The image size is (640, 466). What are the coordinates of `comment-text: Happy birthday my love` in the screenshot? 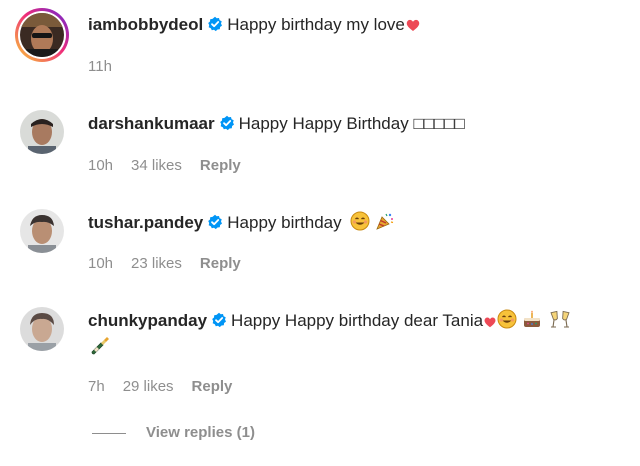 It's located at (316, 24).